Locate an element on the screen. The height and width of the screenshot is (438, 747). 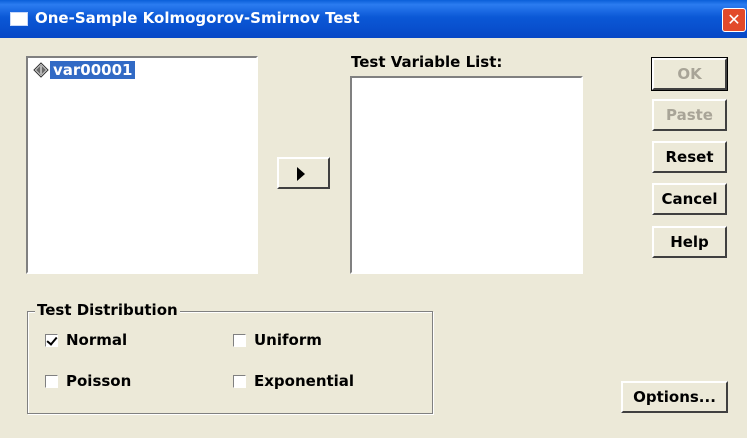
test-variable-list-label: Test Variable List: is located at coordinates (427, 62).